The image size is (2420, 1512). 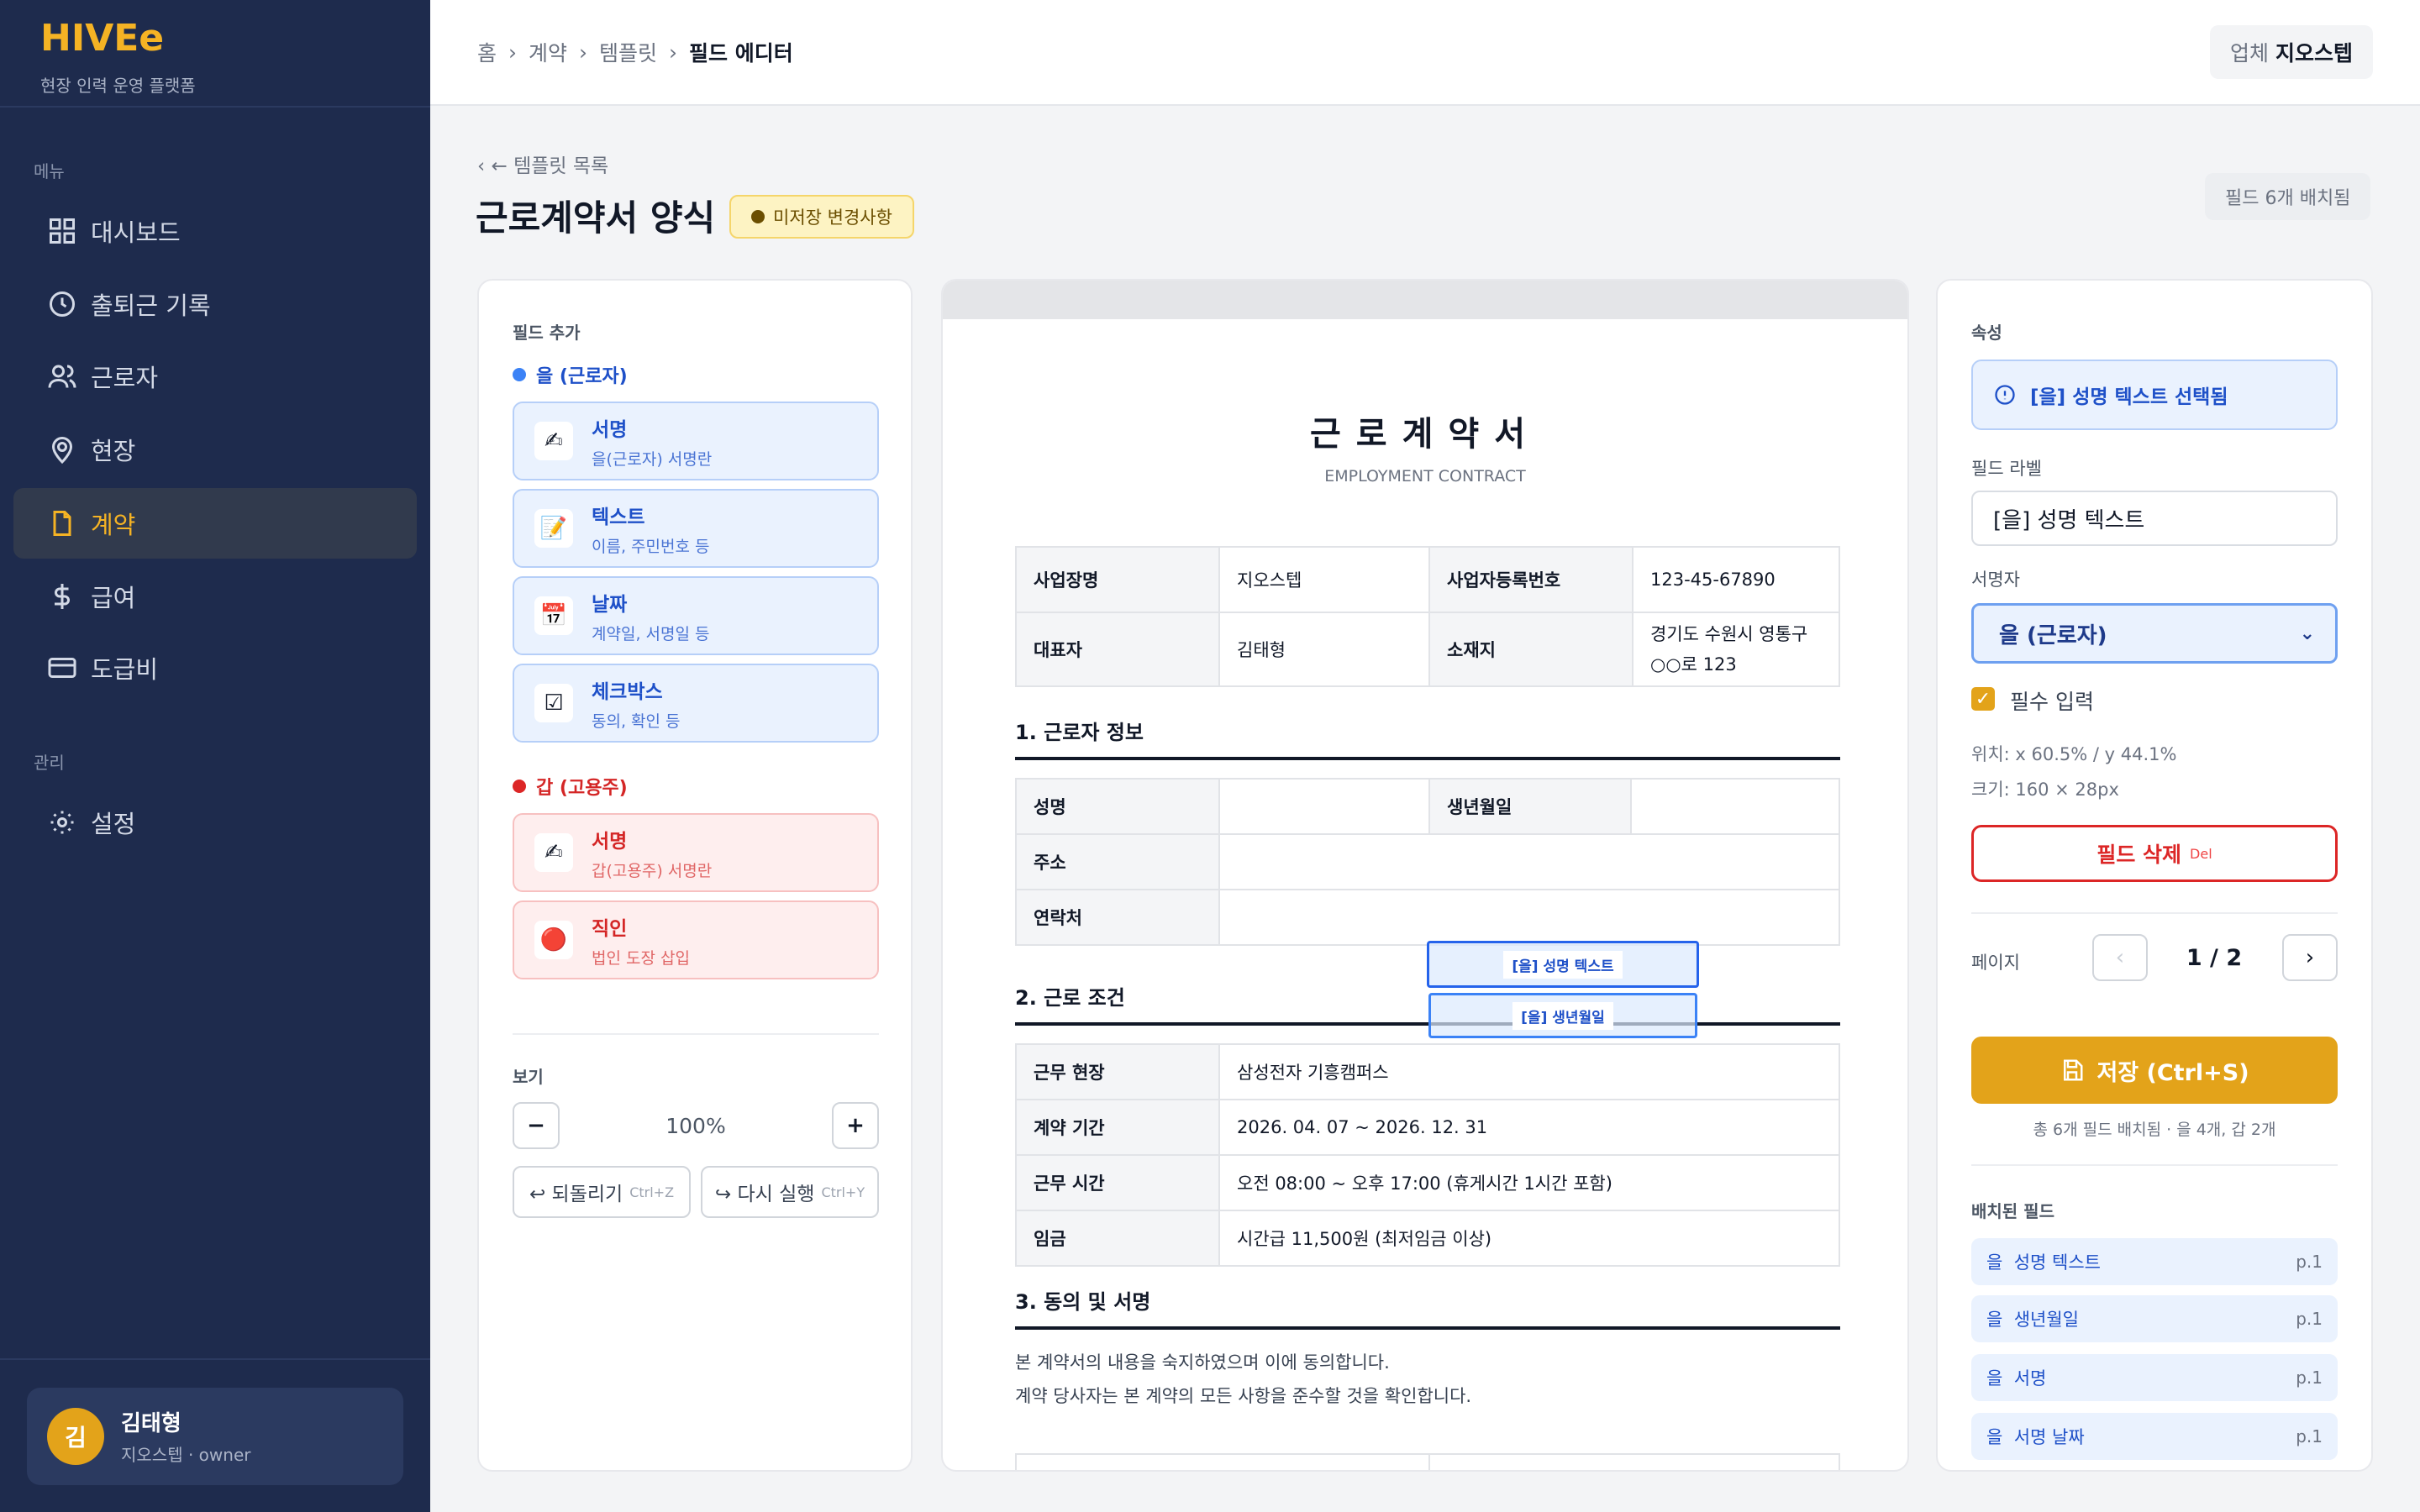 I want to click on party-label: 을, so click(x=1994, y=1378).